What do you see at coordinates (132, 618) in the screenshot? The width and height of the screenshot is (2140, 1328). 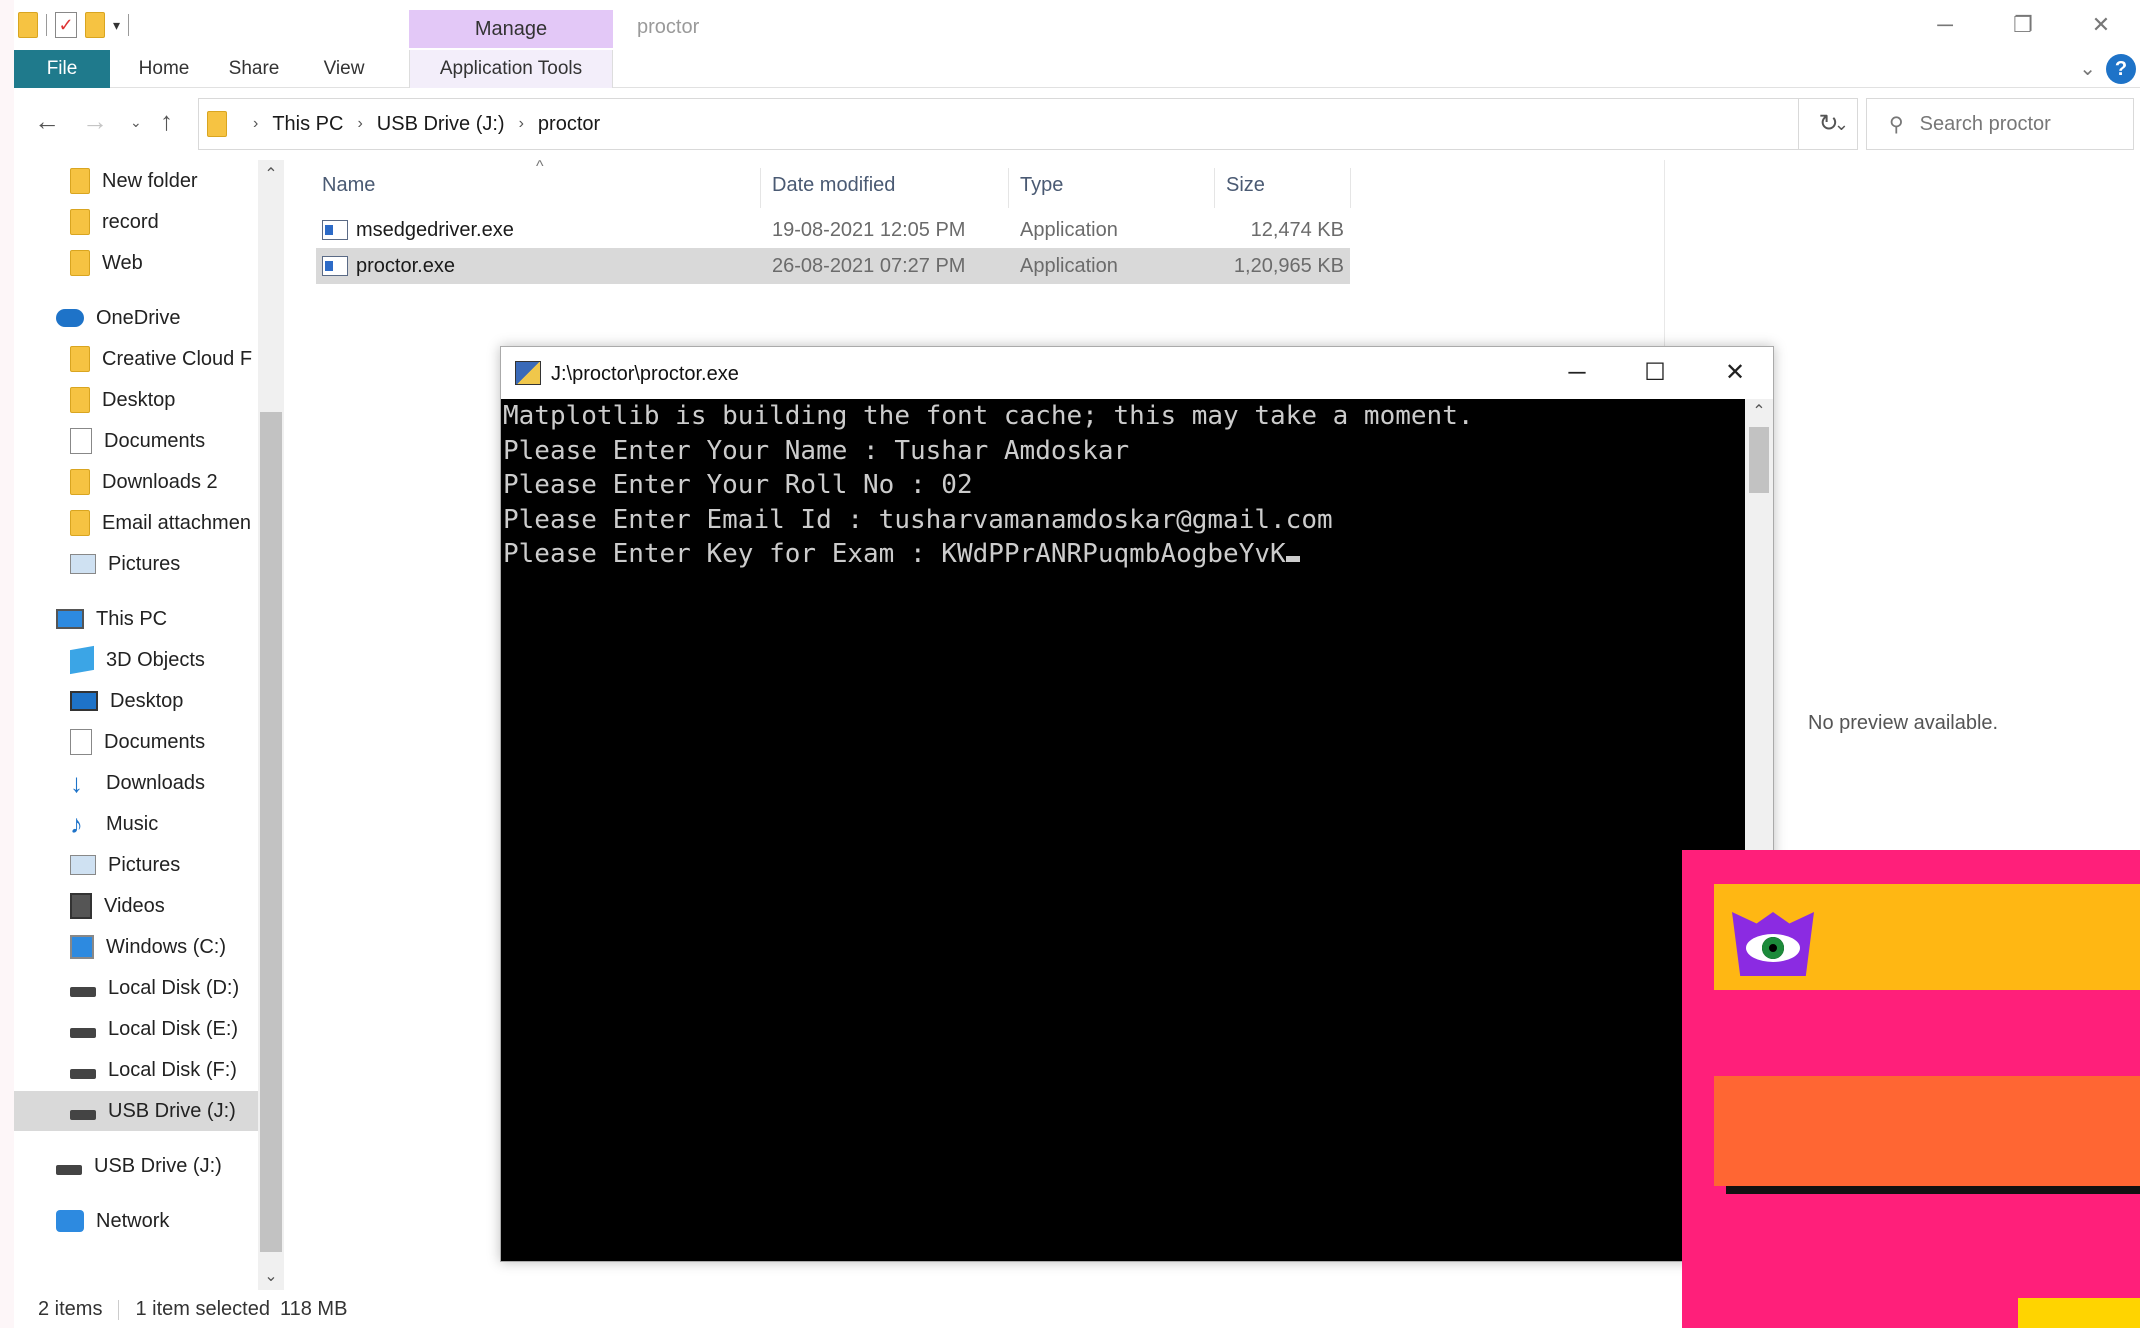 I see `sidebar-item-label: This PC` at bounding box center [132, 618].